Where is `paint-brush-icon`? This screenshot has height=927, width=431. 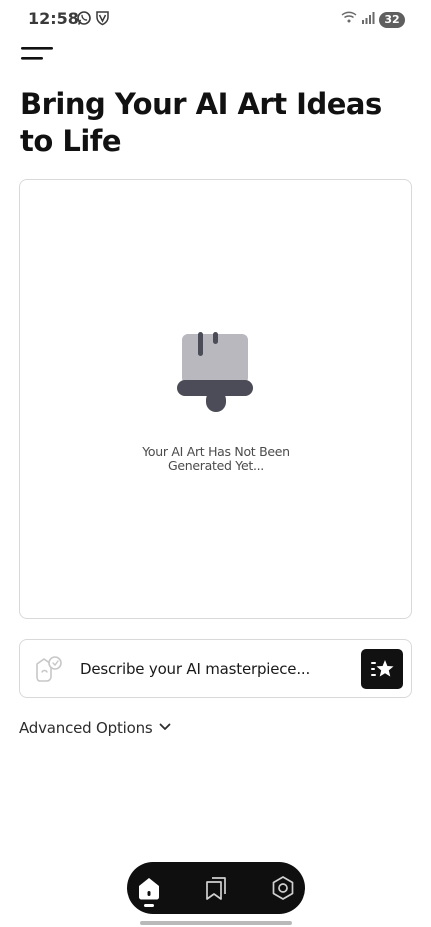 paint-brush-icon is located at coordinates (216, 373).